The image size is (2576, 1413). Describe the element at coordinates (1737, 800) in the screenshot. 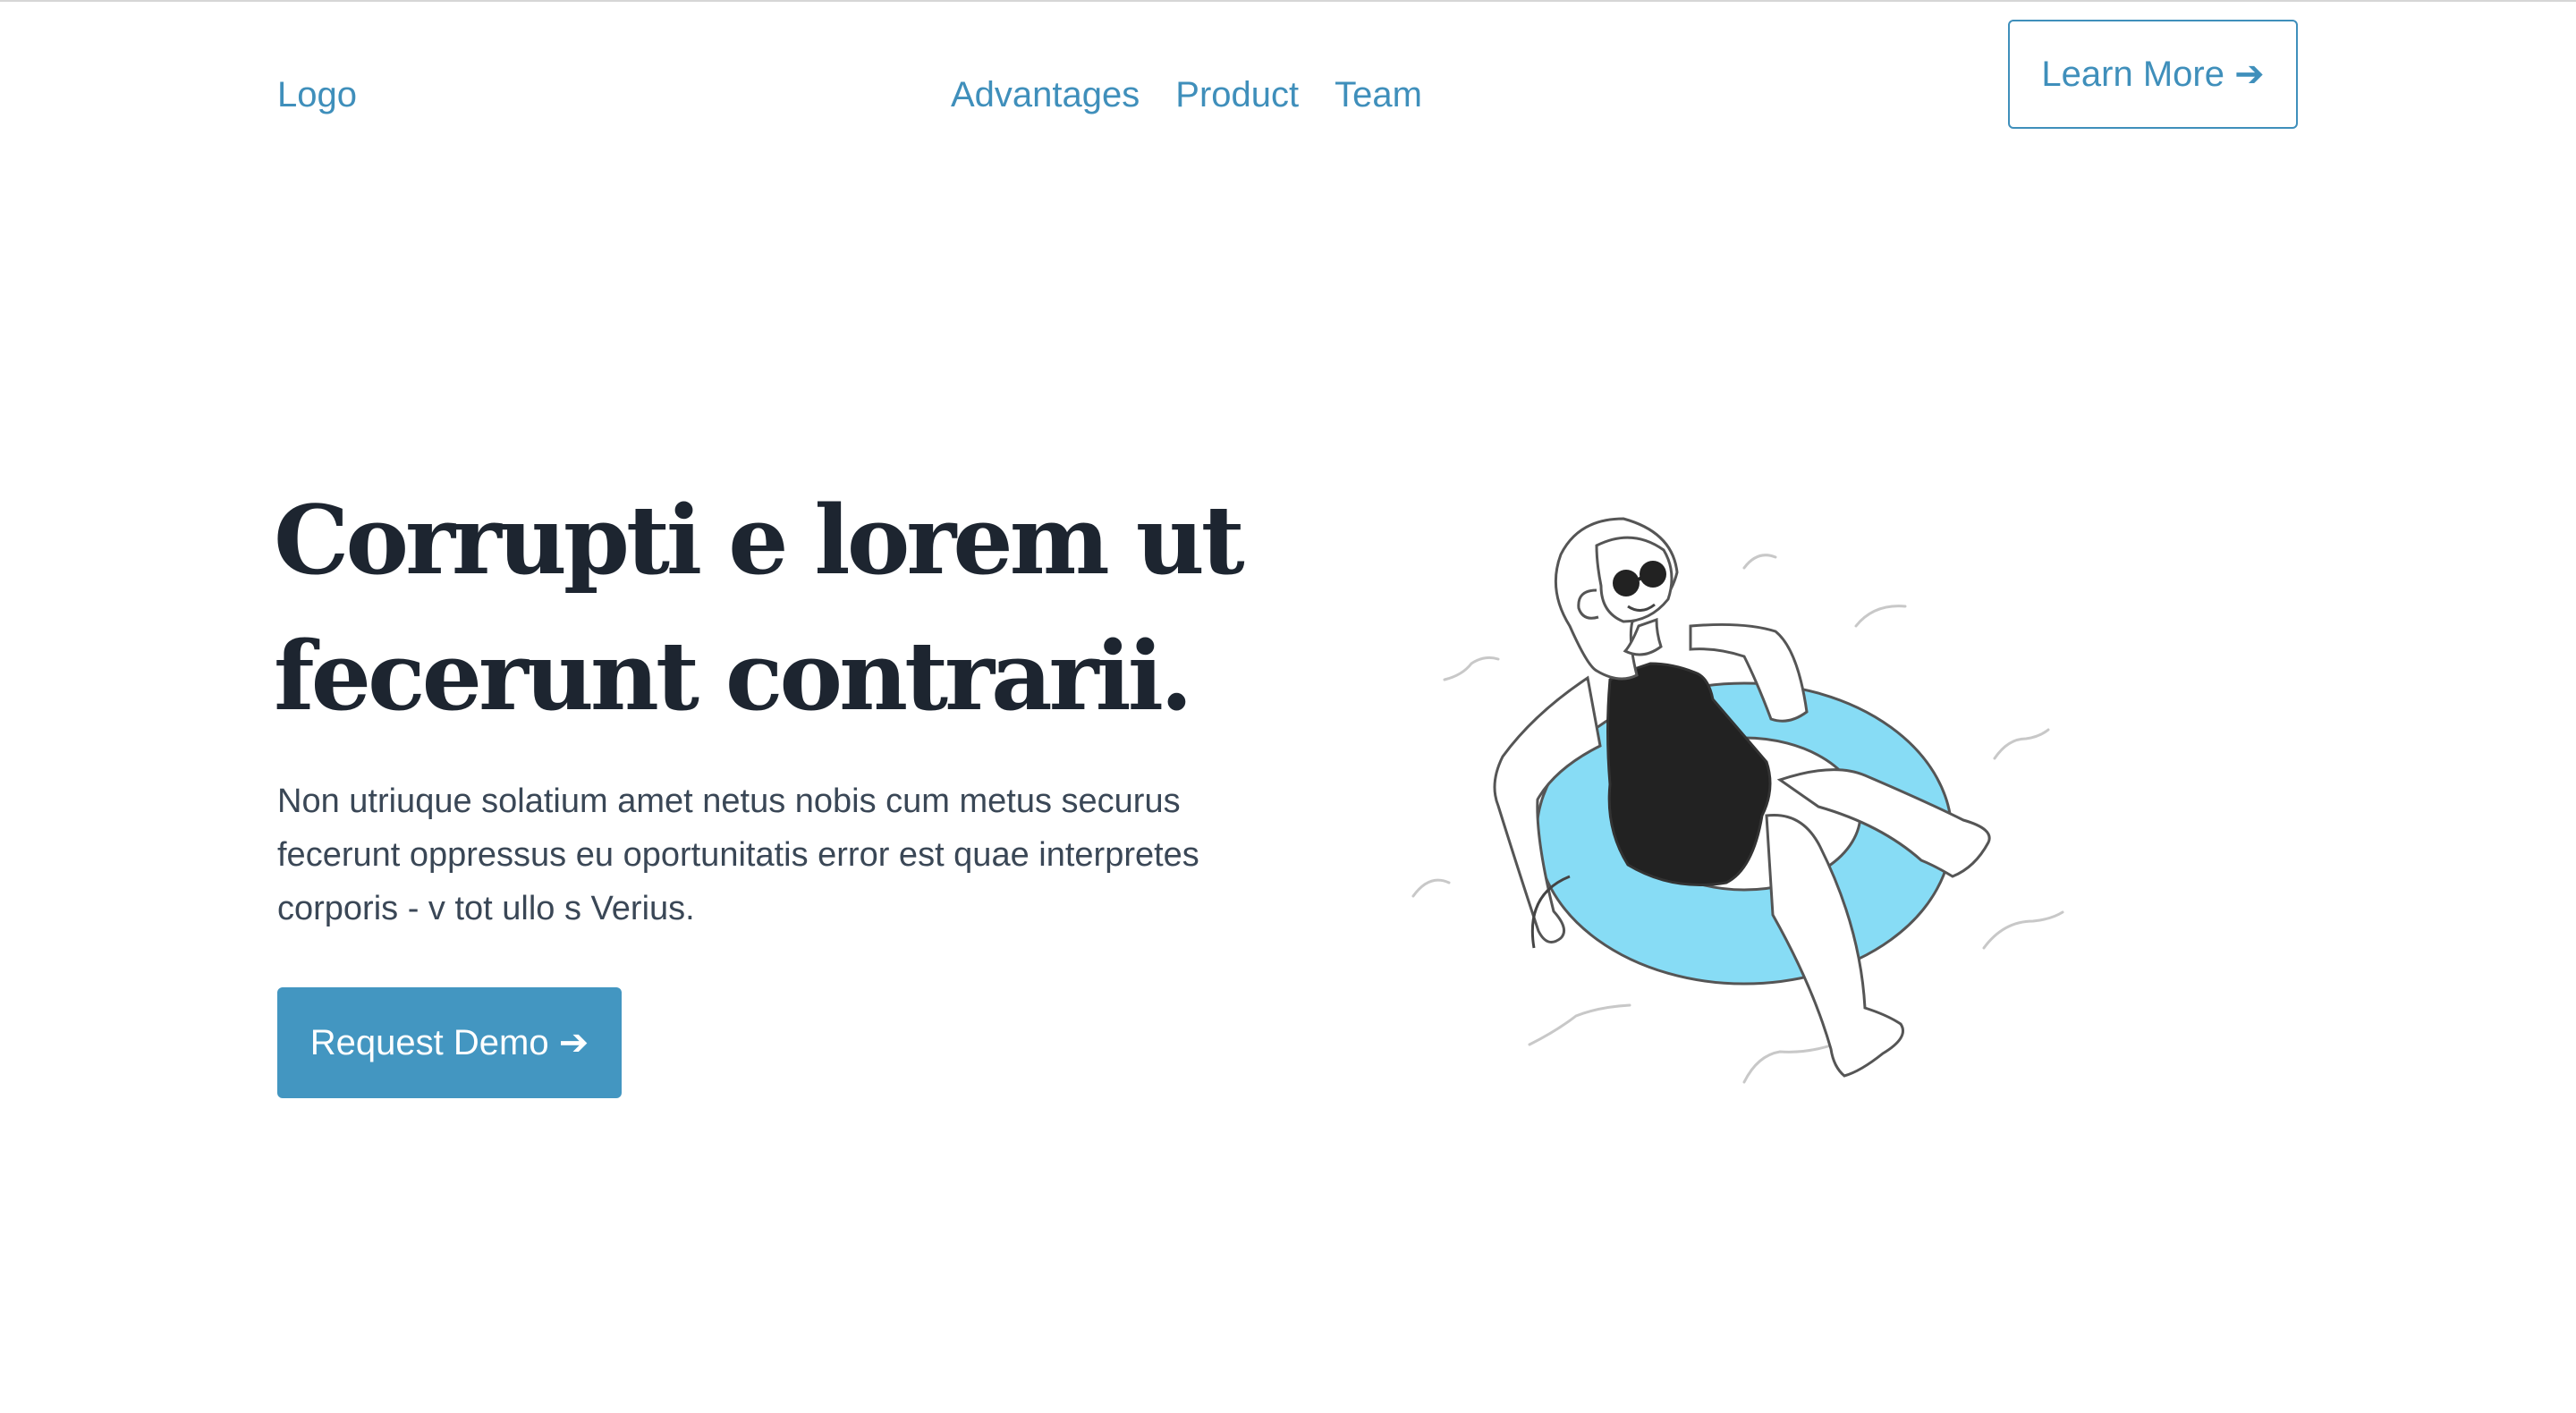

I see `woman-on-swim-ring-illustration` at that location.